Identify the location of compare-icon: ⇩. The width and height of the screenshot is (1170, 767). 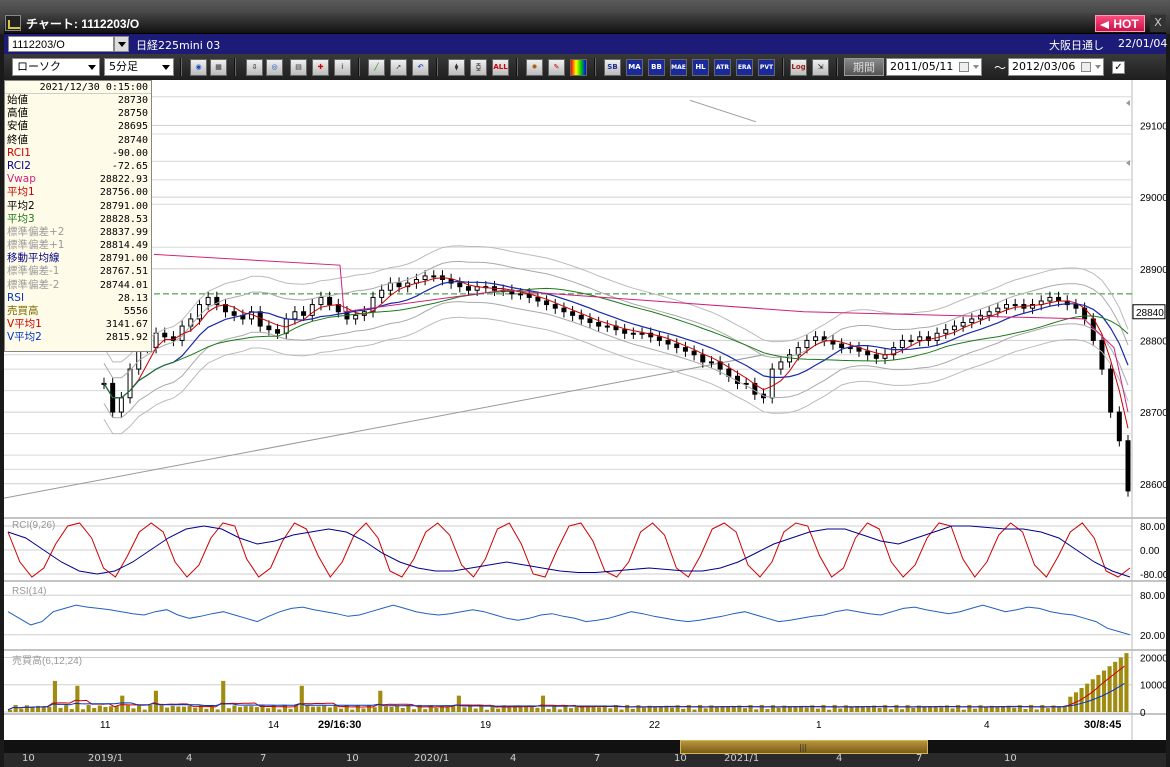
(254, 67).